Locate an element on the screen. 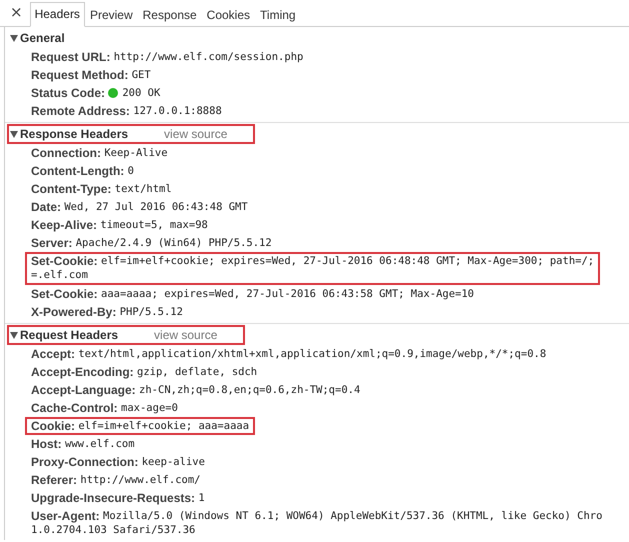  section-title: General is located at coordinates (42, 38).